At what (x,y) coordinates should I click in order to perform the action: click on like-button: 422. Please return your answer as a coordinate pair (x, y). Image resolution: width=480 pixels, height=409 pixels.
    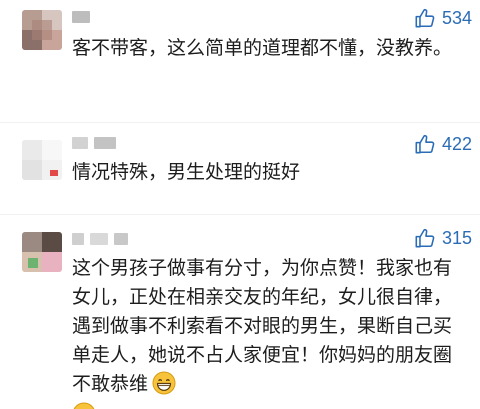
    Looking at the image, I should click on (443, 144).